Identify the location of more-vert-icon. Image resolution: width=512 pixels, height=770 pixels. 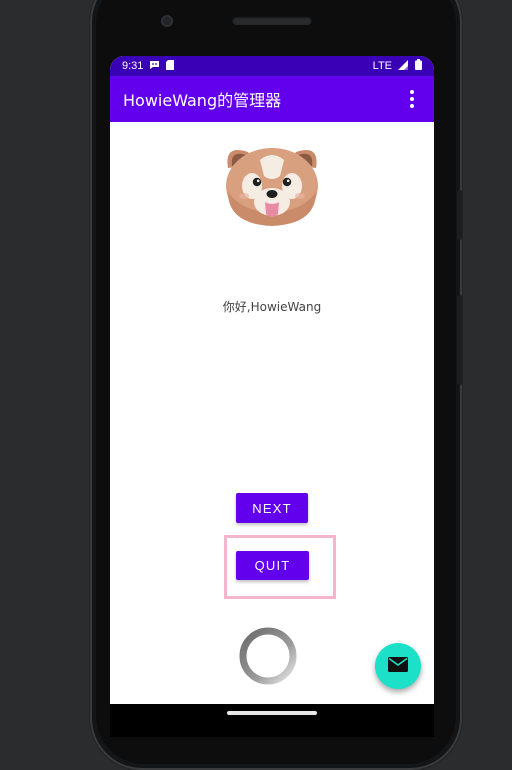
(412, 99).